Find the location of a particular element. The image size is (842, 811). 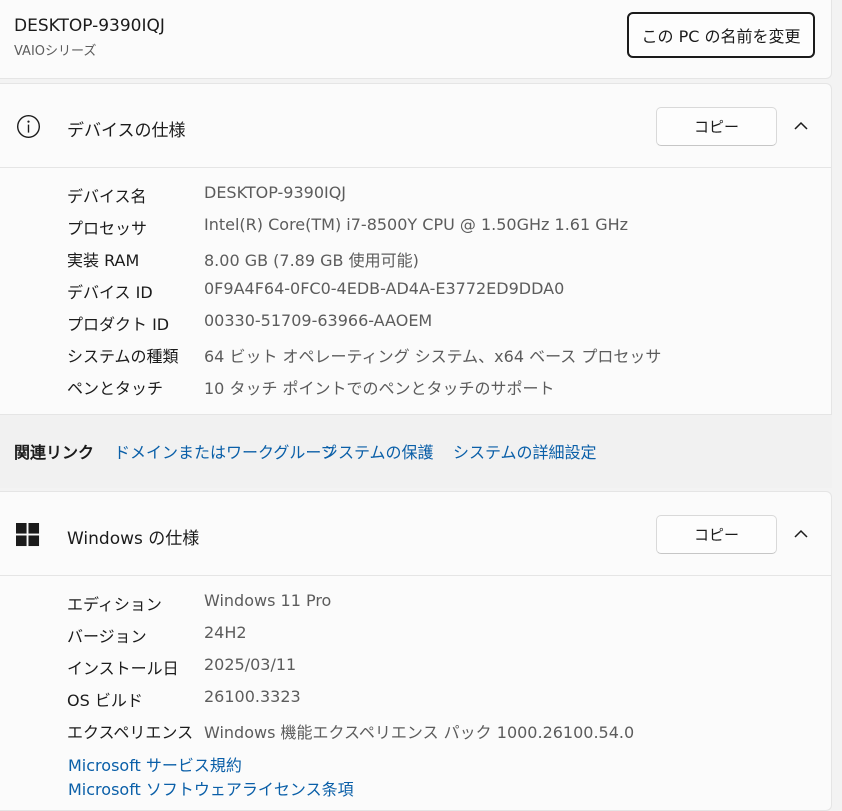

spec-row: デバイス名 DESKTOP-9390IQJ is located at coordinates (416, 193).